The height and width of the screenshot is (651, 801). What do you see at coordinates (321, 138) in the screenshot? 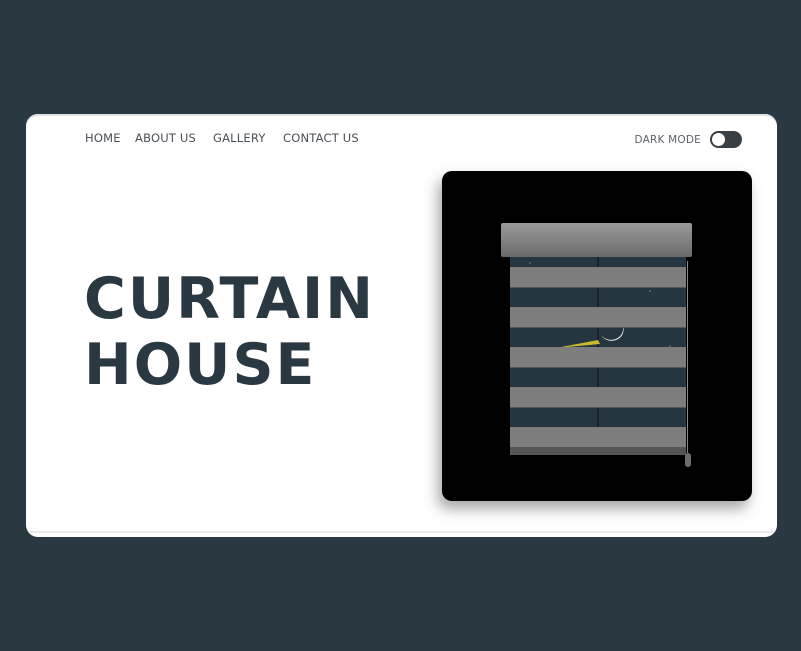
I see `nav-contact-link: CONTACT US` at bounding box center [321, 138].